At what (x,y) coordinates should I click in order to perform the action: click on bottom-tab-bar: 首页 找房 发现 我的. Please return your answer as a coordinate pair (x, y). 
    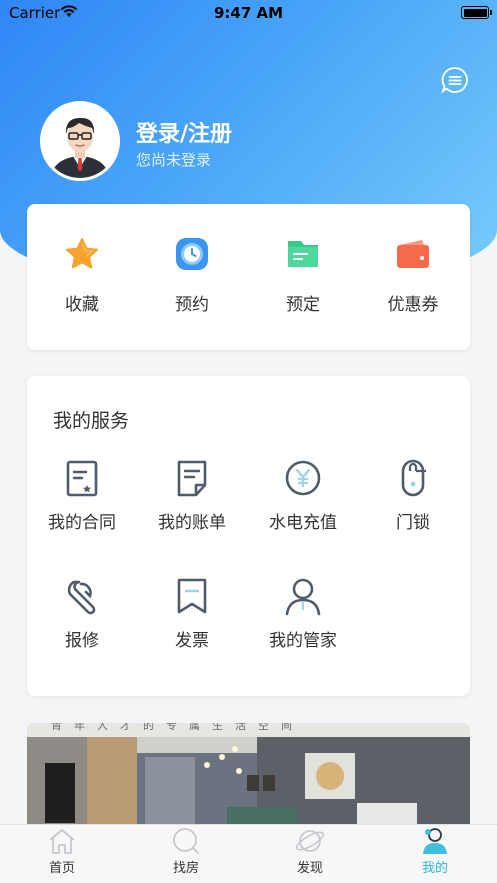
    Looking at the image, I should click on (248, 853).